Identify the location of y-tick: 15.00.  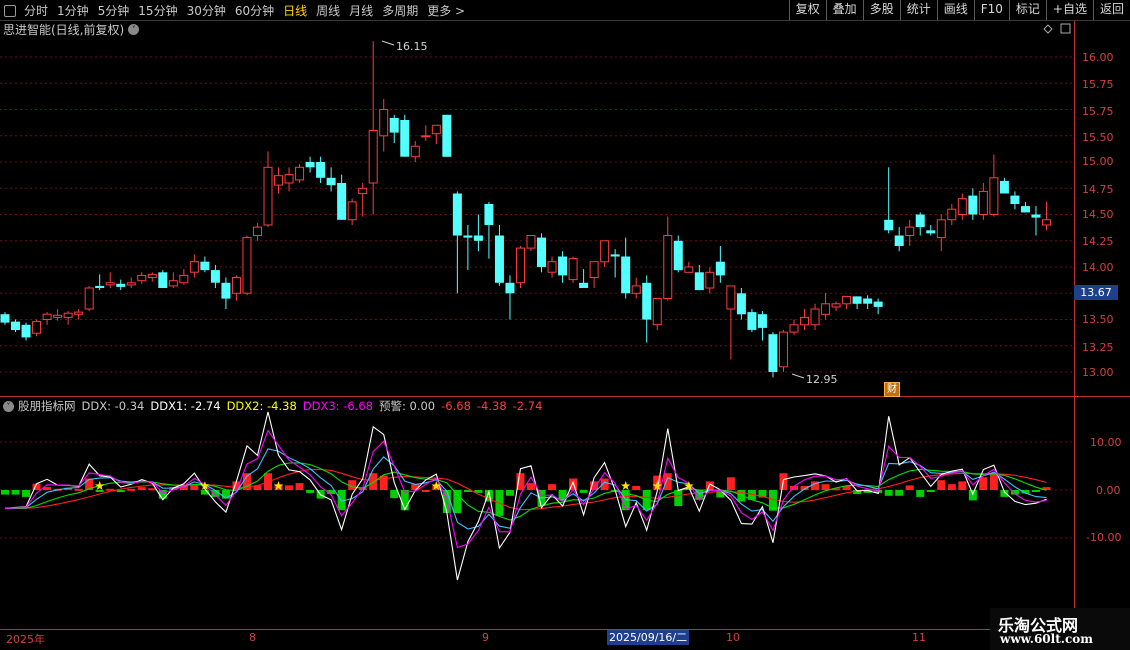
(1098, 161).